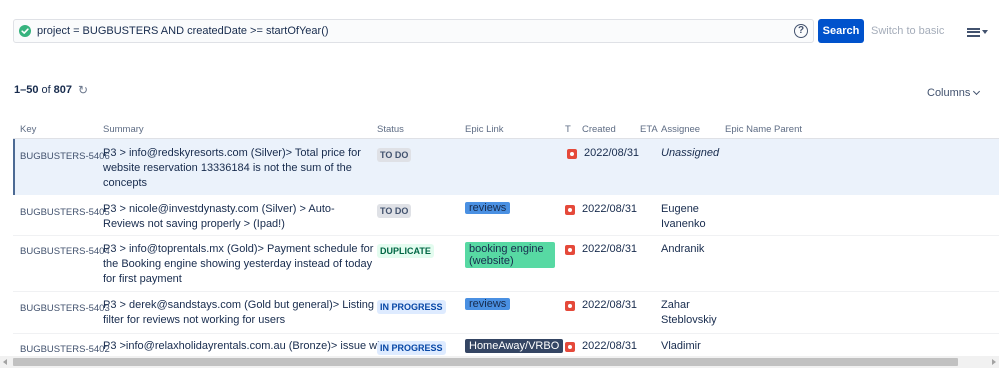 Image resolution: width=999 pixels, height=368 pixels. I want to click on status-badge: DUPLICATE, so click(405, 251).